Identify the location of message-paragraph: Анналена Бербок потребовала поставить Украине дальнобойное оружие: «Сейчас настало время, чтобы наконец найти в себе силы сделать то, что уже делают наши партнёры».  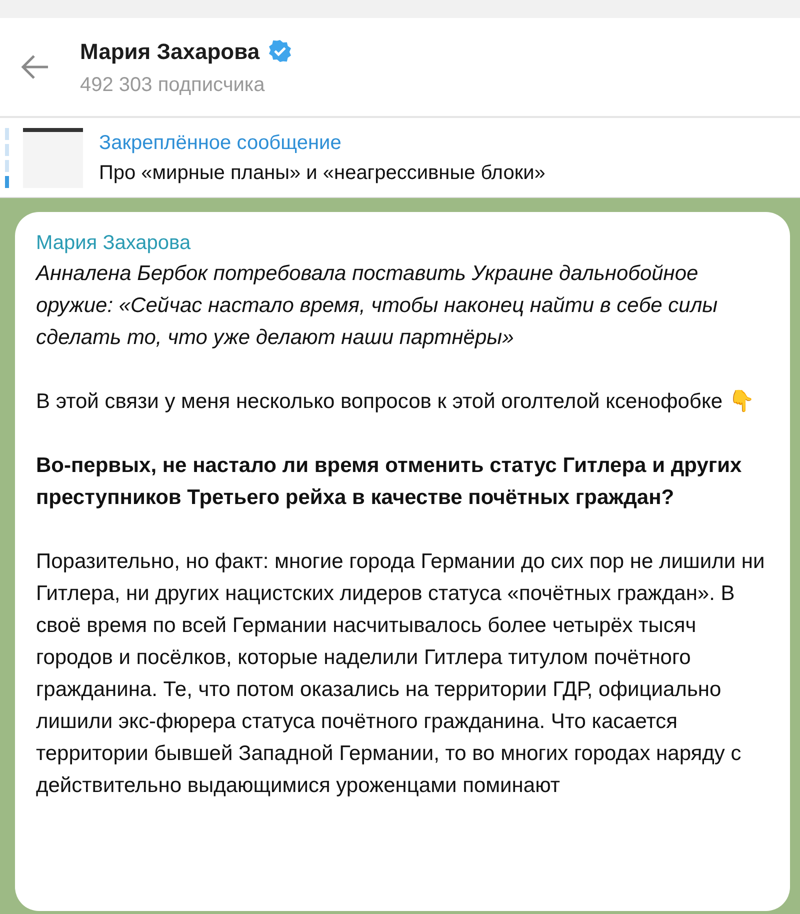
(377, 306).